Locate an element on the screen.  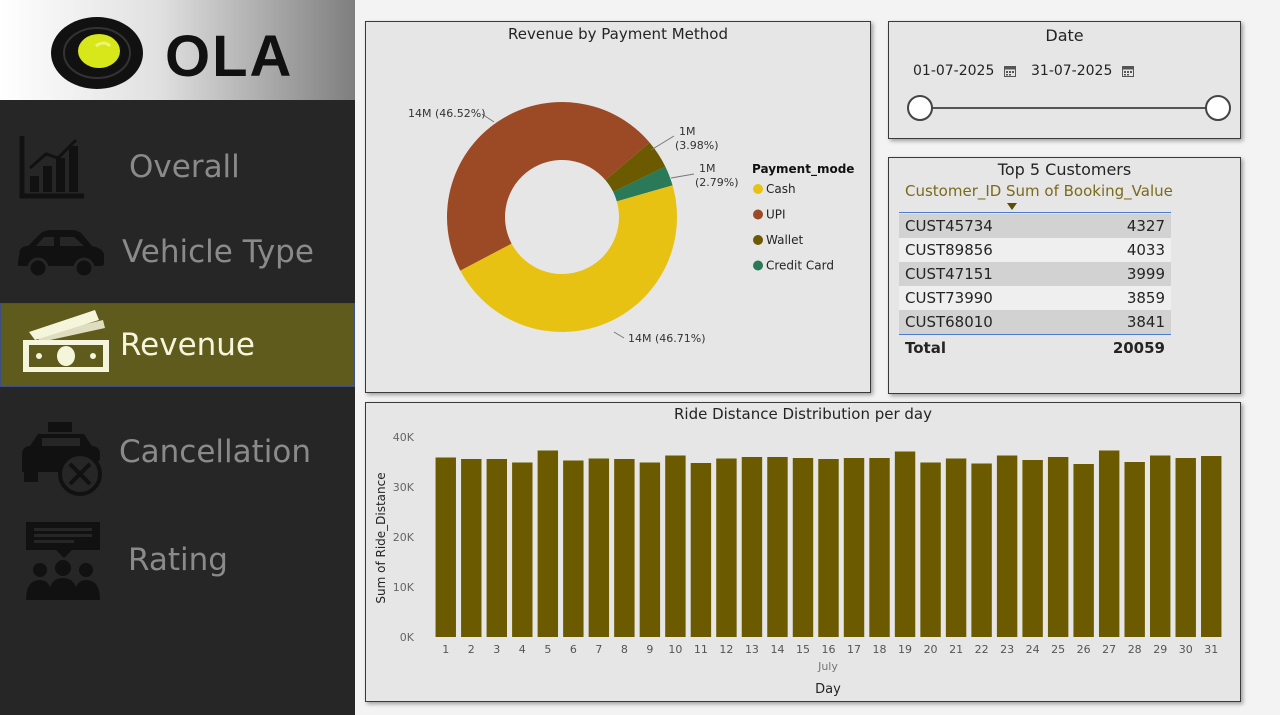
nav-item-vehicle-type: Vehicle Type is located at coordinates (177, 252).